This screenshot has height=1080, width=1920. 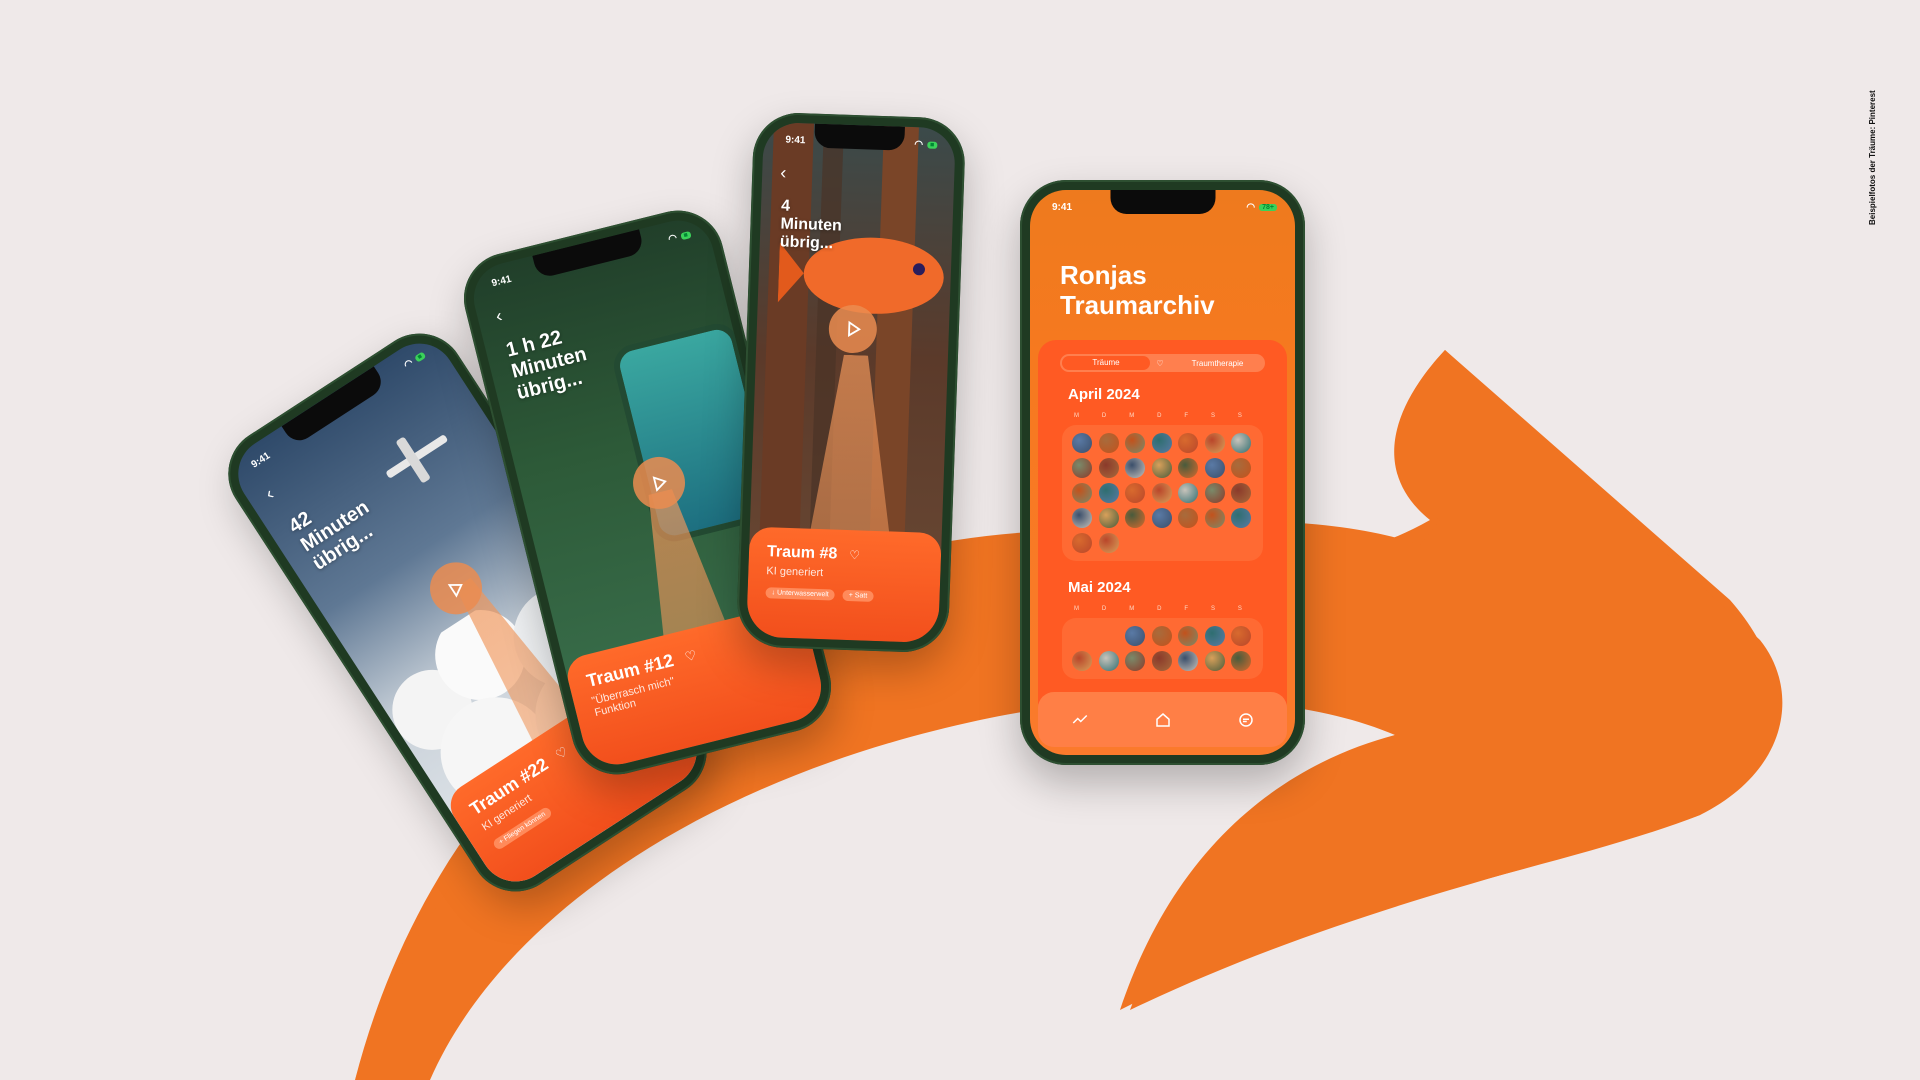 What do you see at coordinates (800, 594) in the screenshot?
I see `tag-chip: ↓ Unterwasserwelt` at bounding box center [800, 594].